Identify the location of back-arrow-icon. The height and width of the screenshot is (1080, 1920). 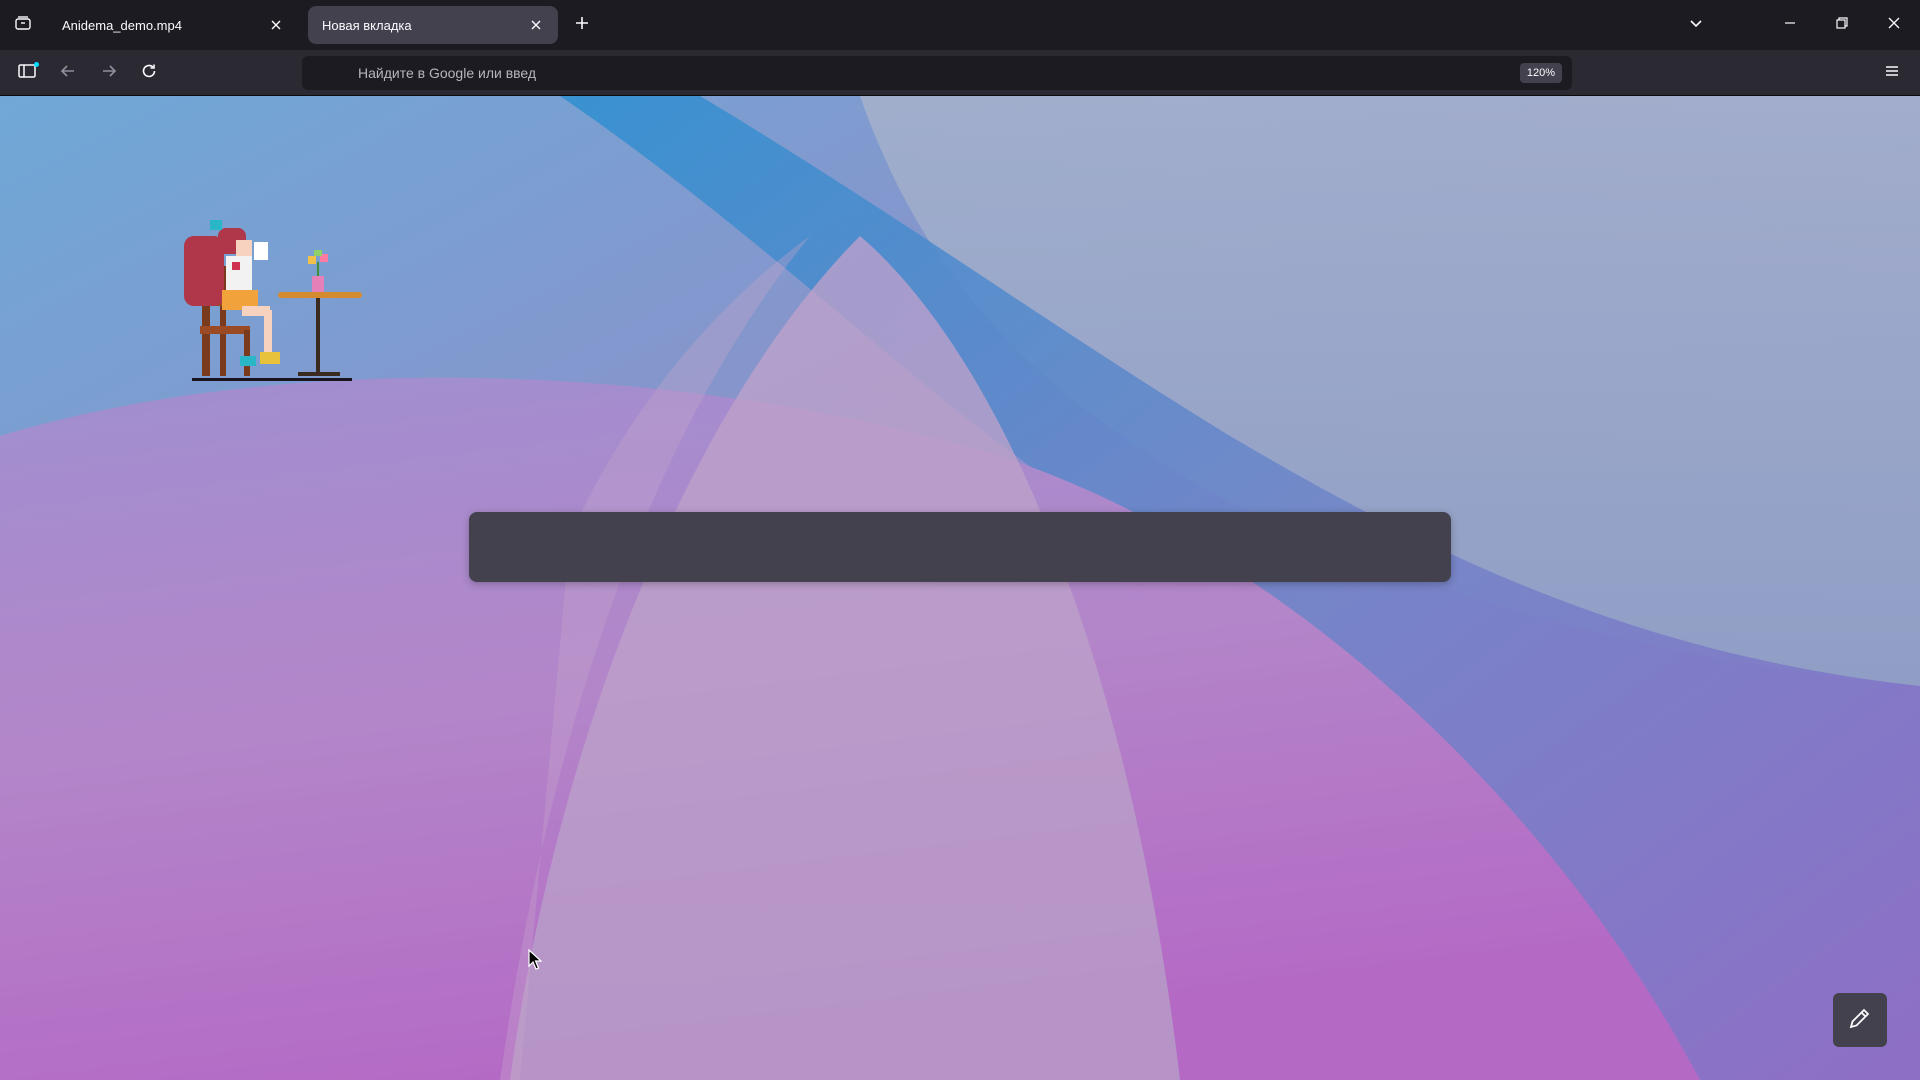
(68, 73).